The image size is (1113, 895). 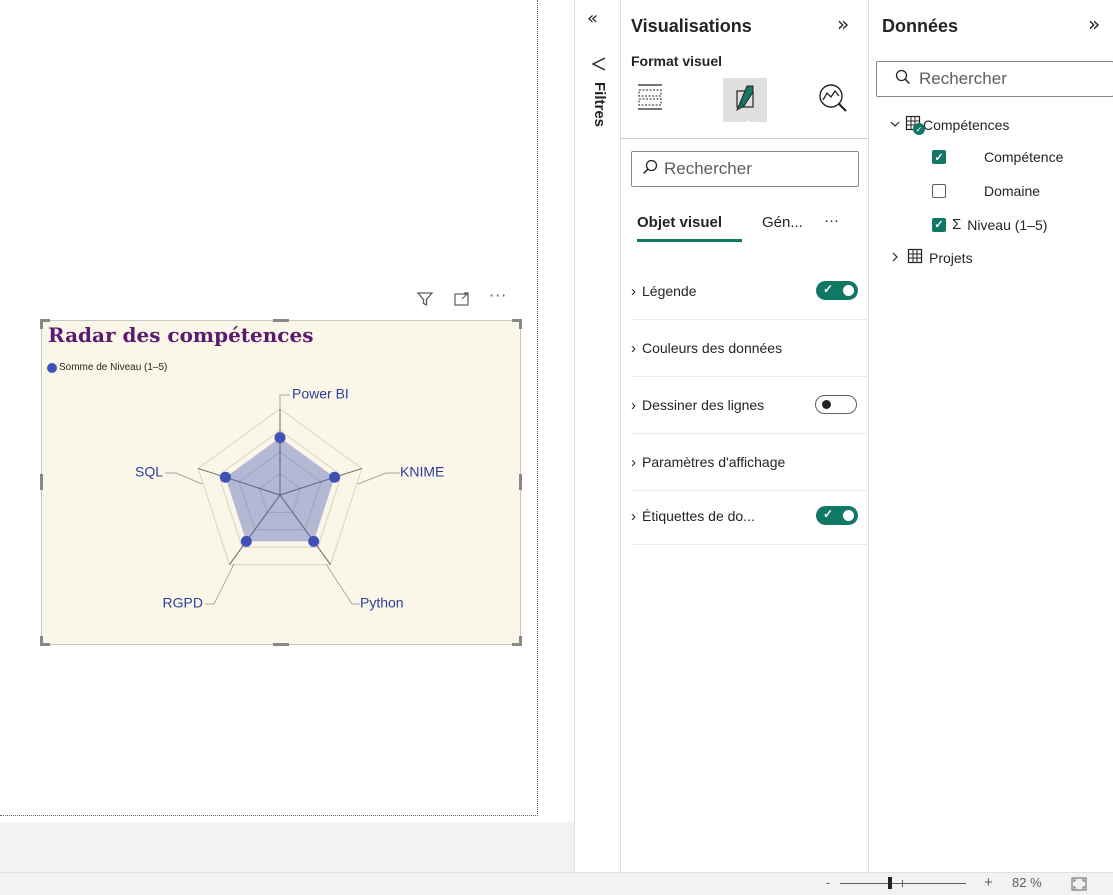 What do you see at coordinates (837, 290) in the screenshot?
I see `legend-toggle: ✓` at bounding box center [837, 290].